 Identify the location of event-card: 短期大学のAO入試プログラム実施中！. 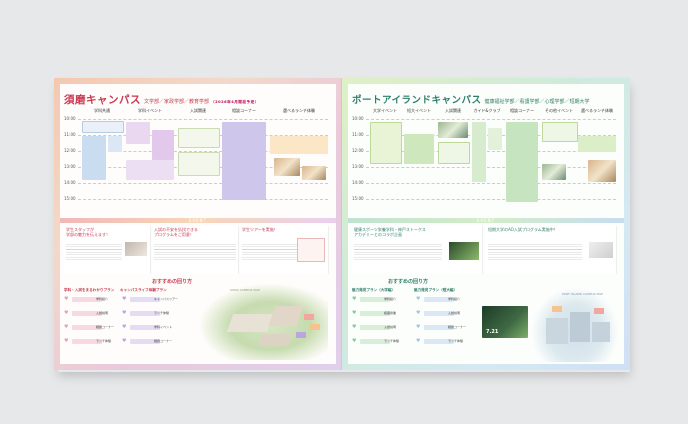
(551, 250).